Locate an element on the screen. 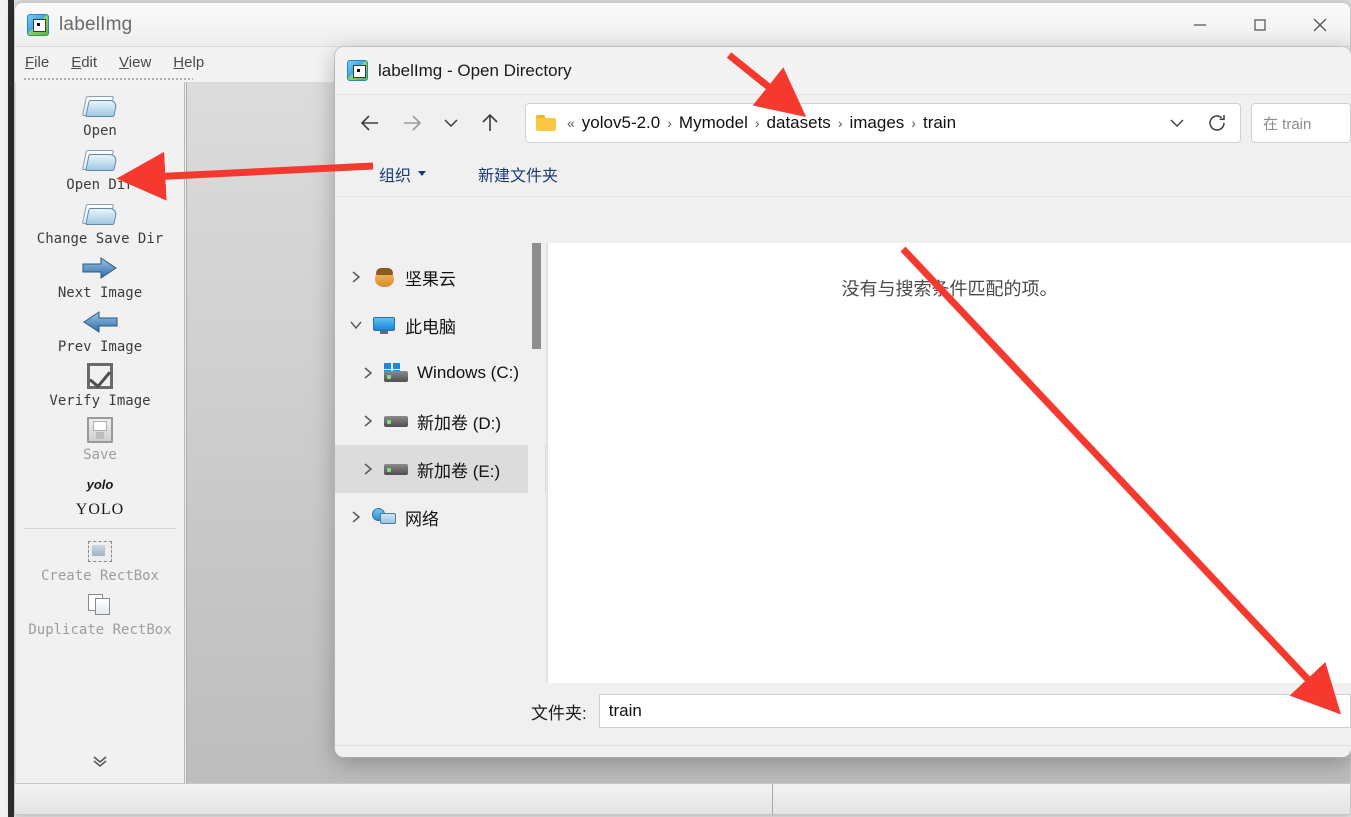  minimize-button is located at coordinates (1200, 25).